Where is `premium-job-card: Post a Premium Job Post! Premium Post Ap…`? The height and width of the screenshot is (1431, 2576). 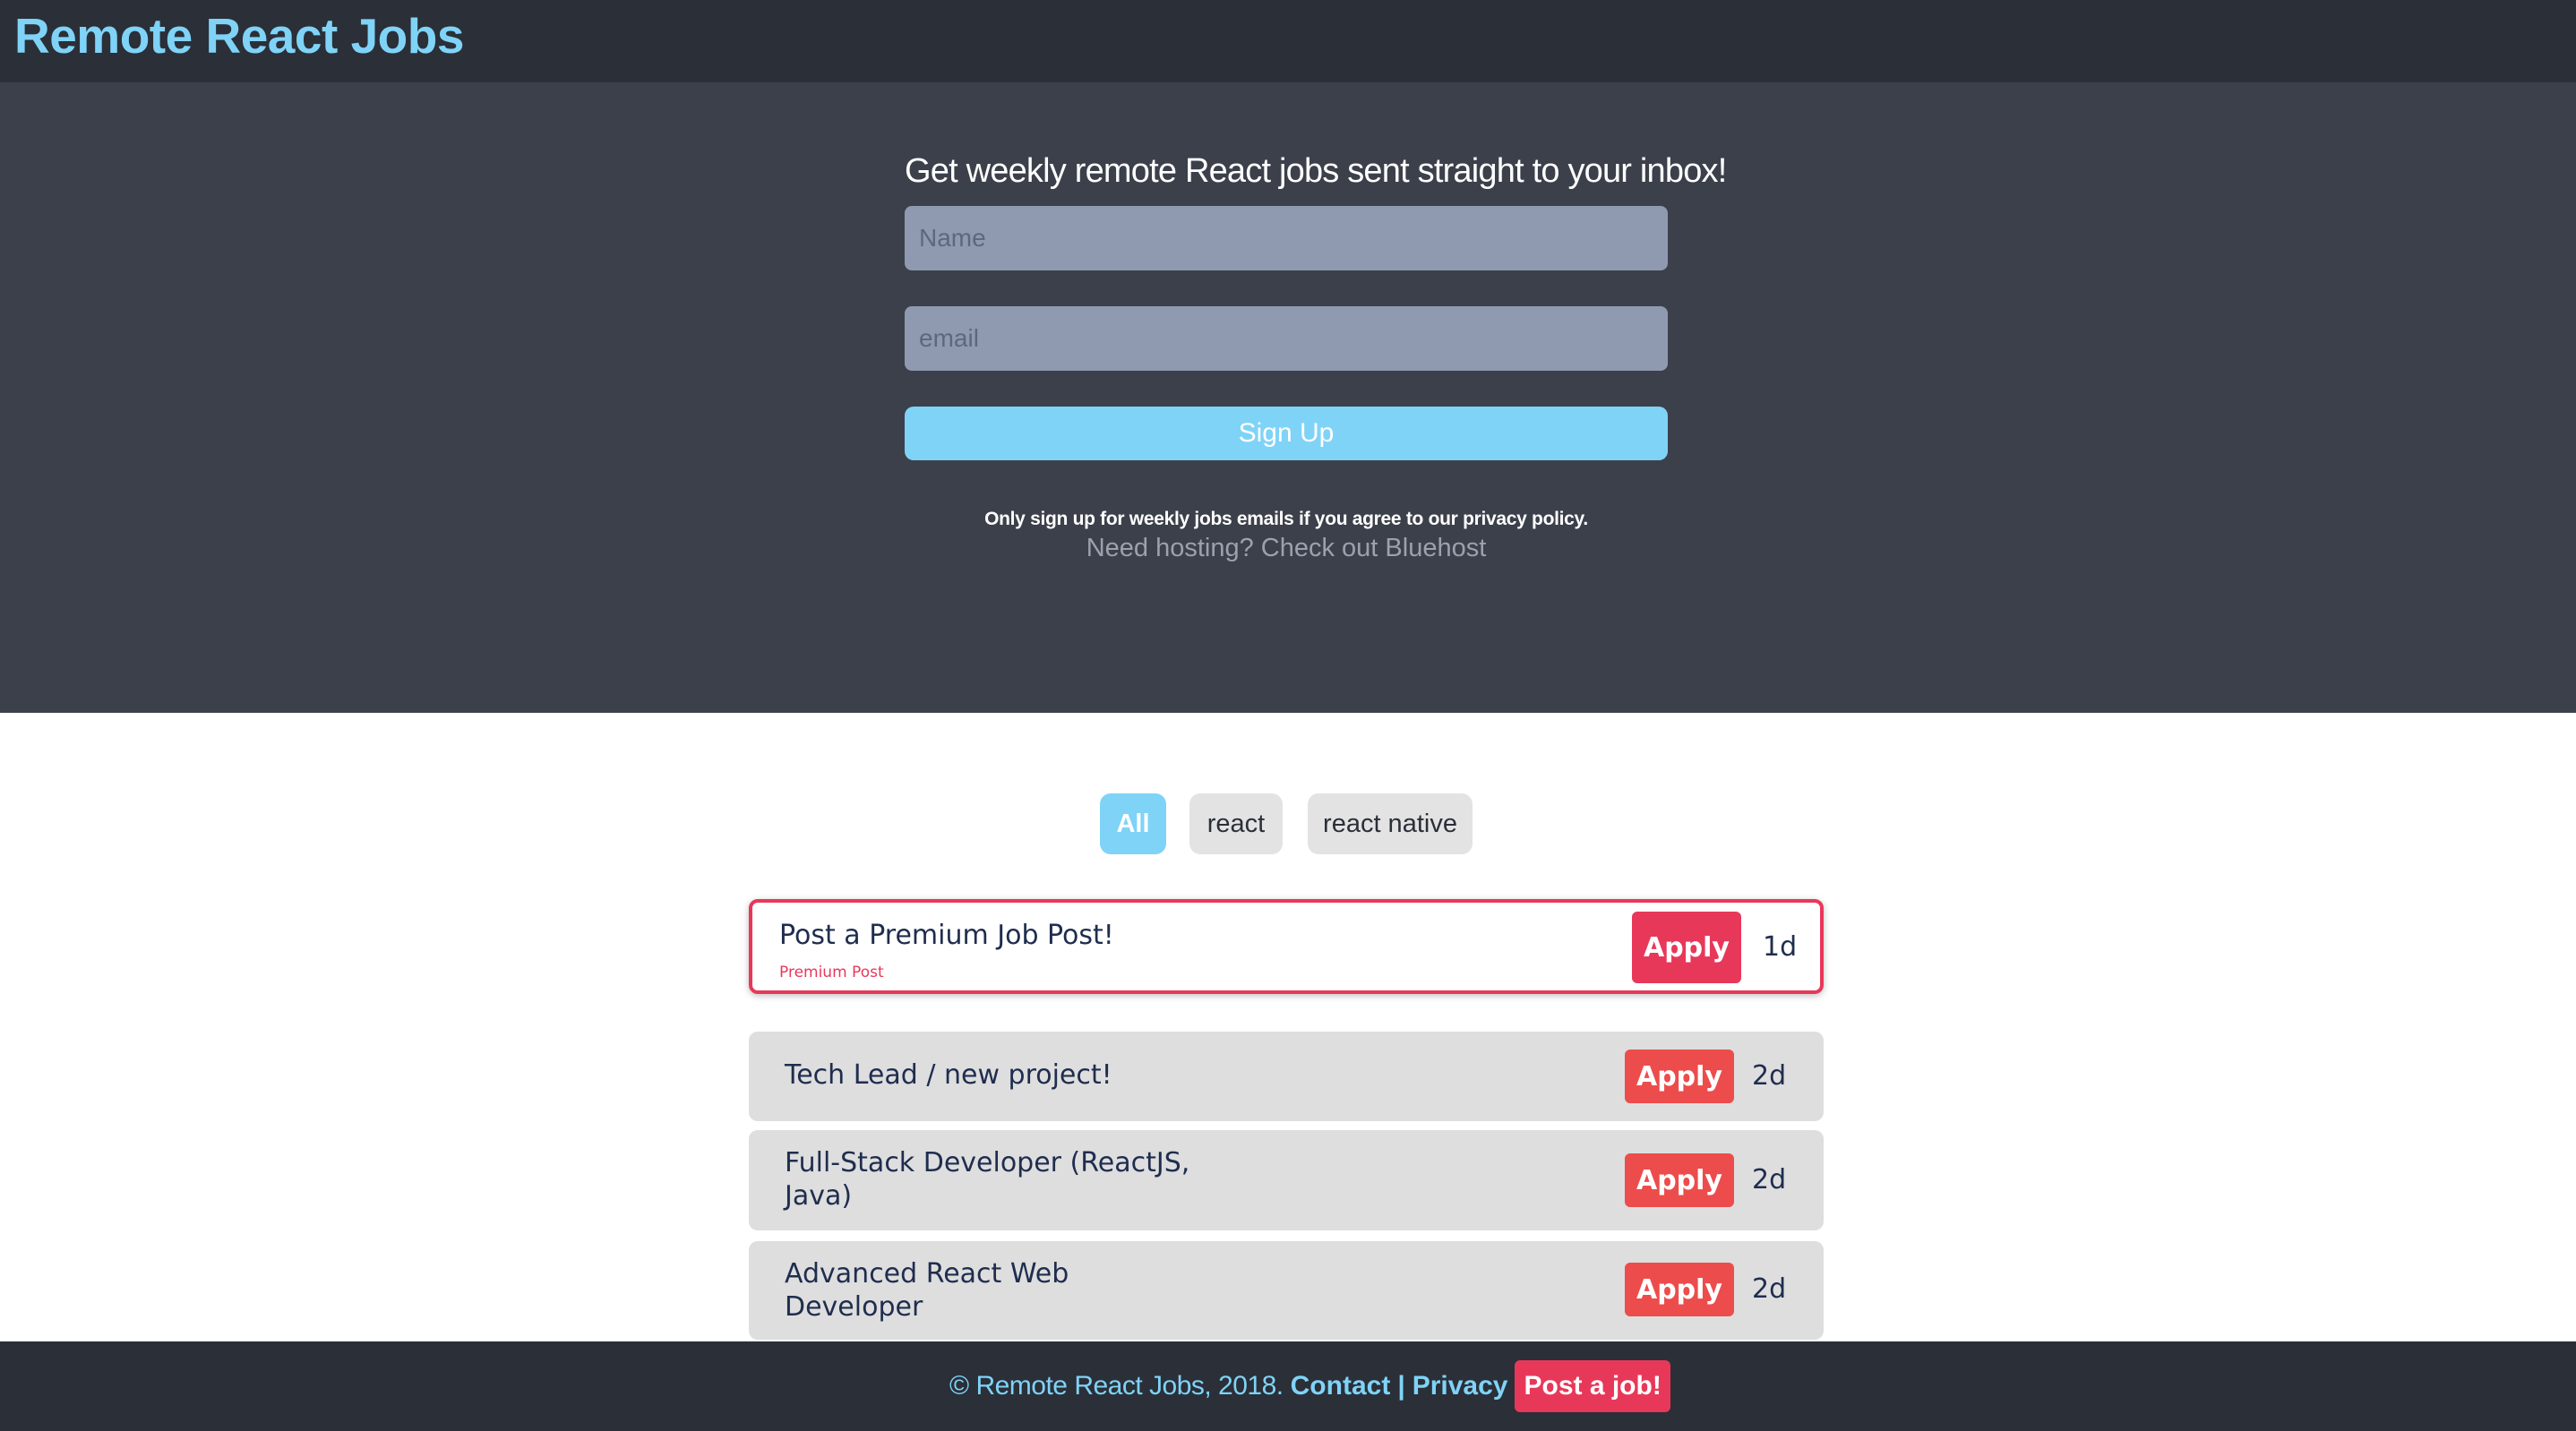 premium-job-card: Post a Premium Job Post! Premium Post Ap… is located at coordinates (1286, 947).